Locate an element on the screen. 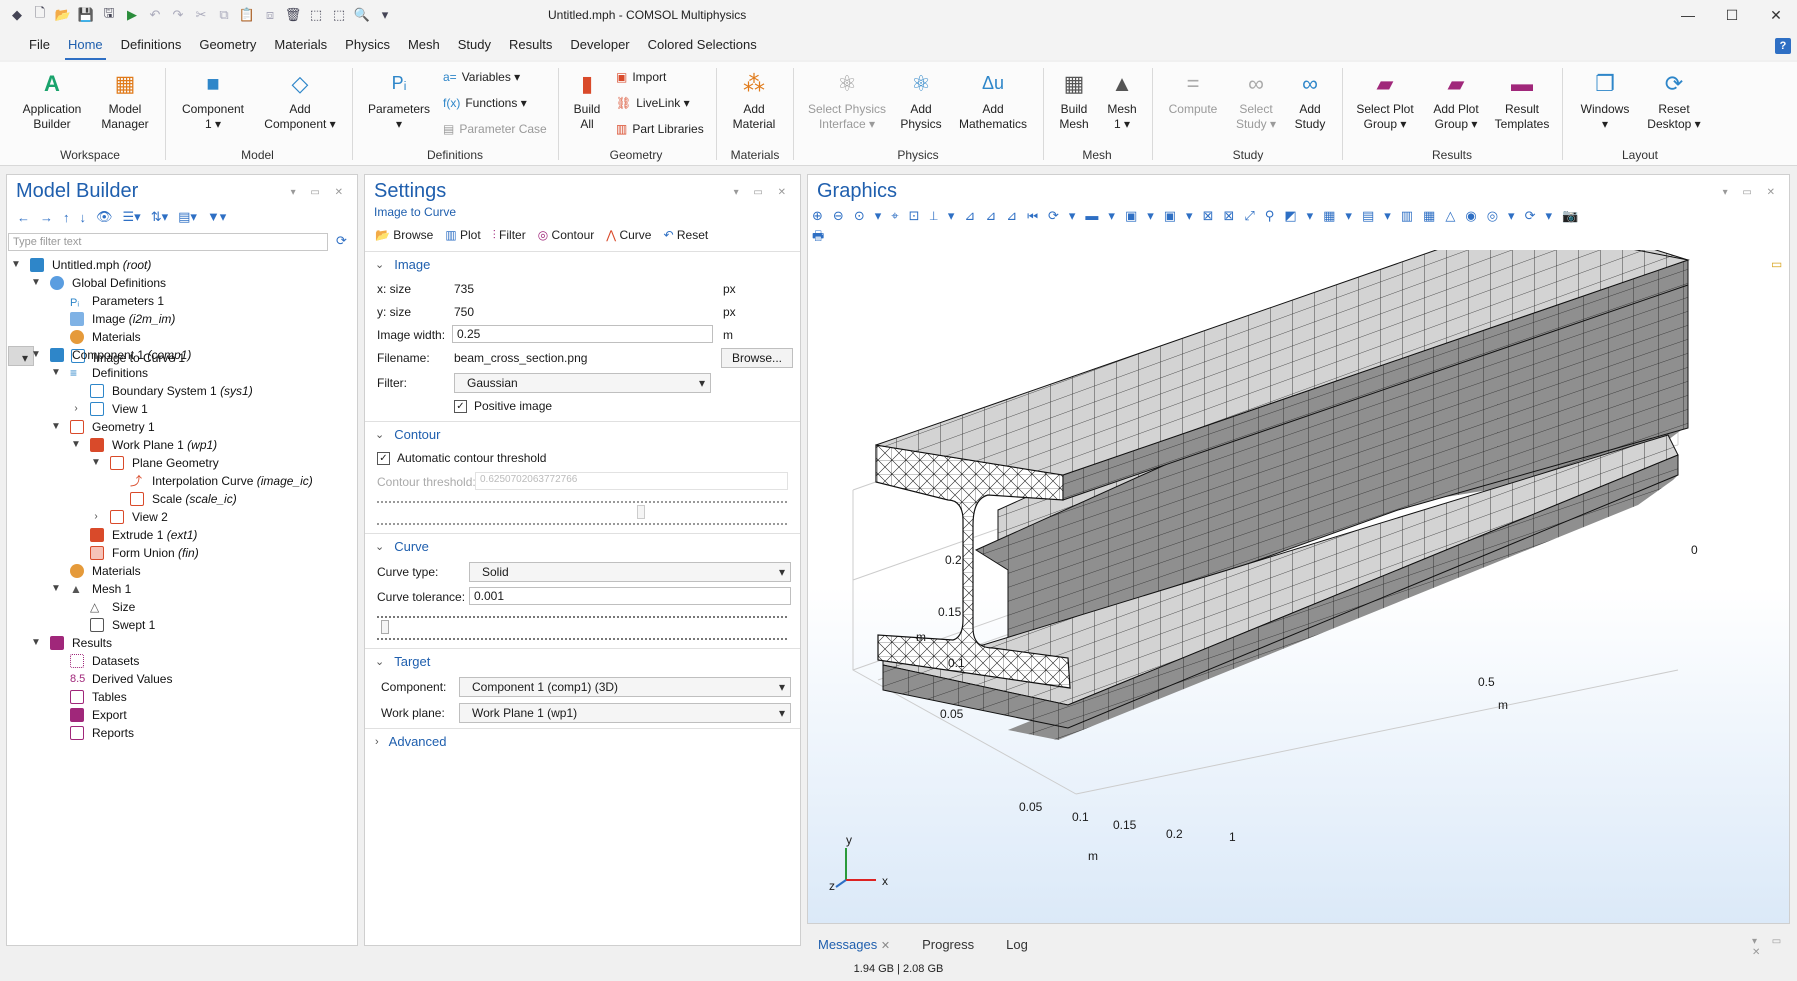 The height and width of the screenshot is (981, 1797). tab-progress: Progress is located at coordinates (948, 944).